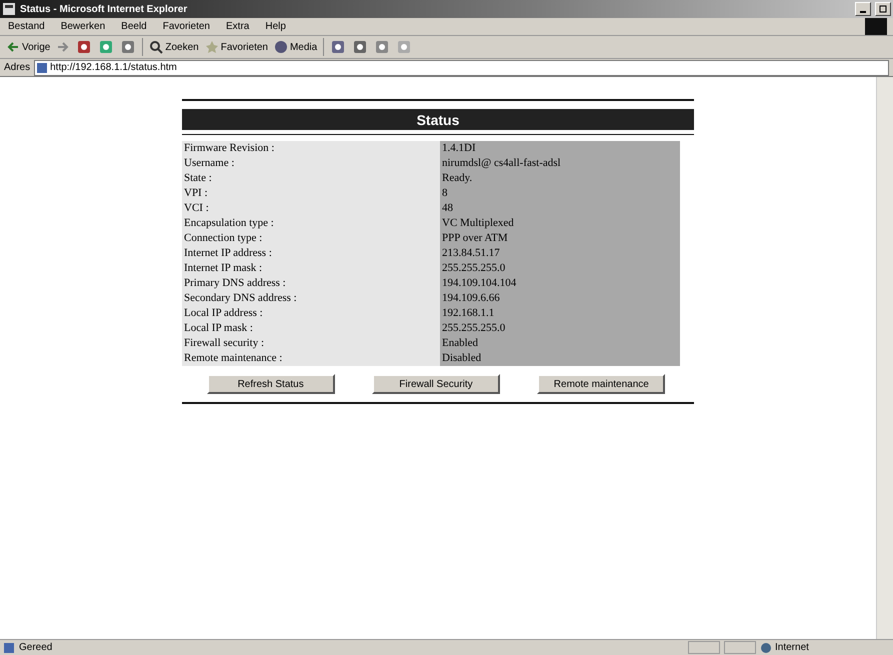 Image resolution: width=893 pixels, height=655 pixels. I want to click on field-label: Internet IP mask :, so click(311, 268).